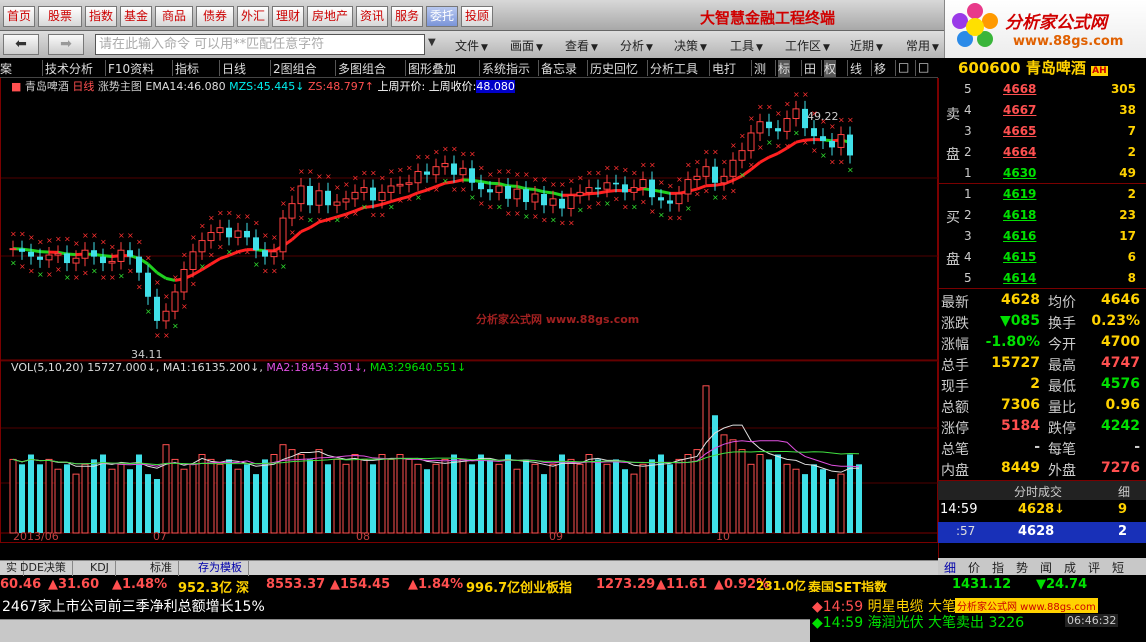 The image size is (1146, 642). Describe the element at coordinates (19, 16) in the screenshot. I see `toolbar-button: 首页` at that location.